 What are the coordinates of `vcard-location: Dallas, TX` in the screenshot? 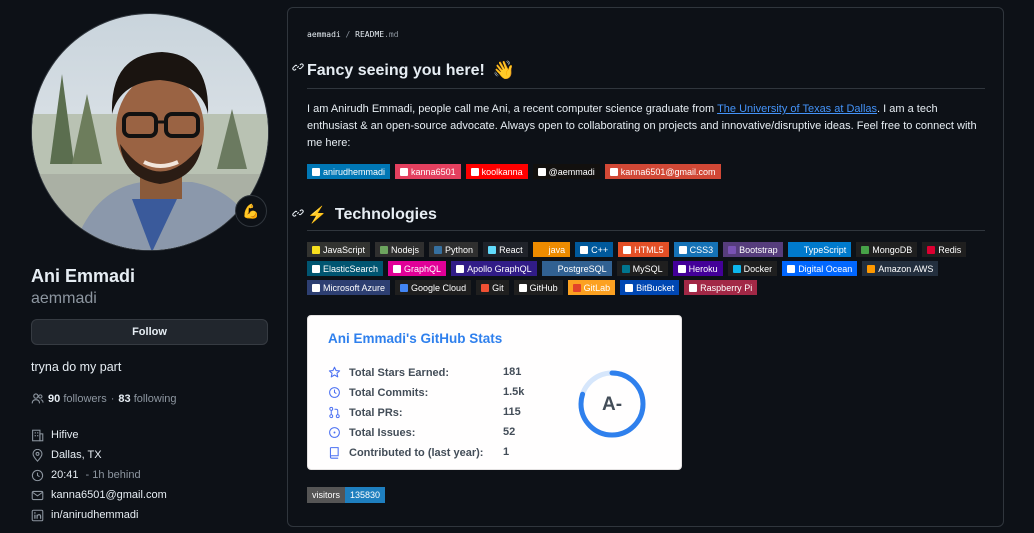 It's located at (99, 455).